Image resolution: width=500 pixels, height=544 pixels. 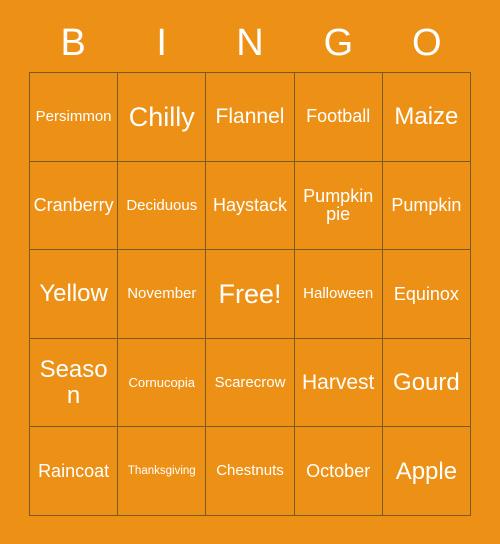 I want to click on bingo-cell: Thanksgiving, so click(x=162, y=471).